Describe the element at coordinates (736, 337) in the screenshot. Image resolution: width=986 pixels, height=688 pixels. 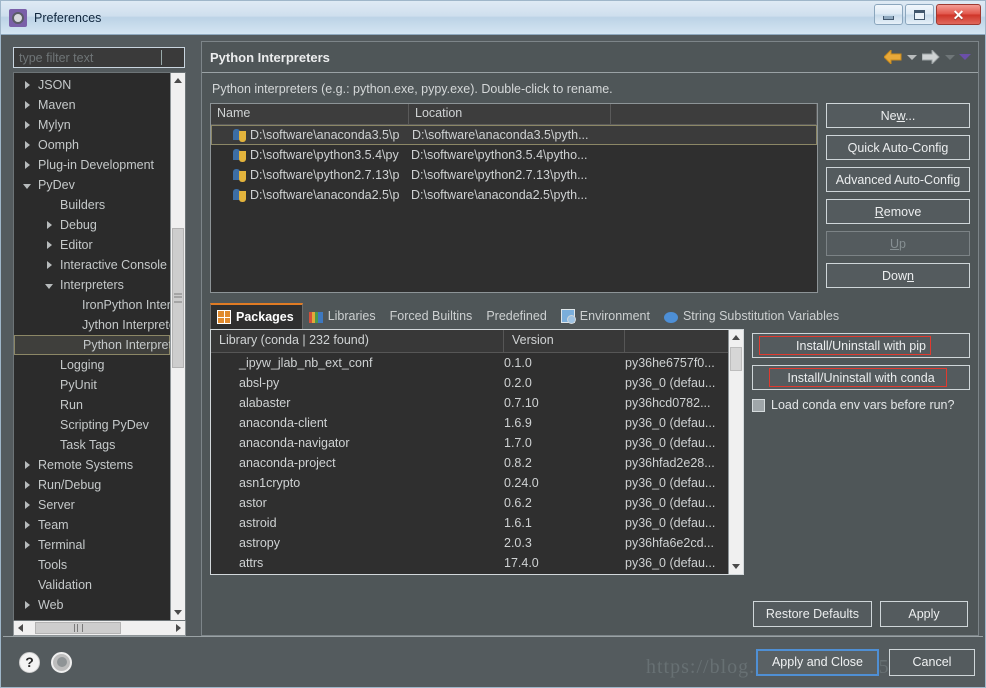
I see `packages-scroll-up-button` at that location.